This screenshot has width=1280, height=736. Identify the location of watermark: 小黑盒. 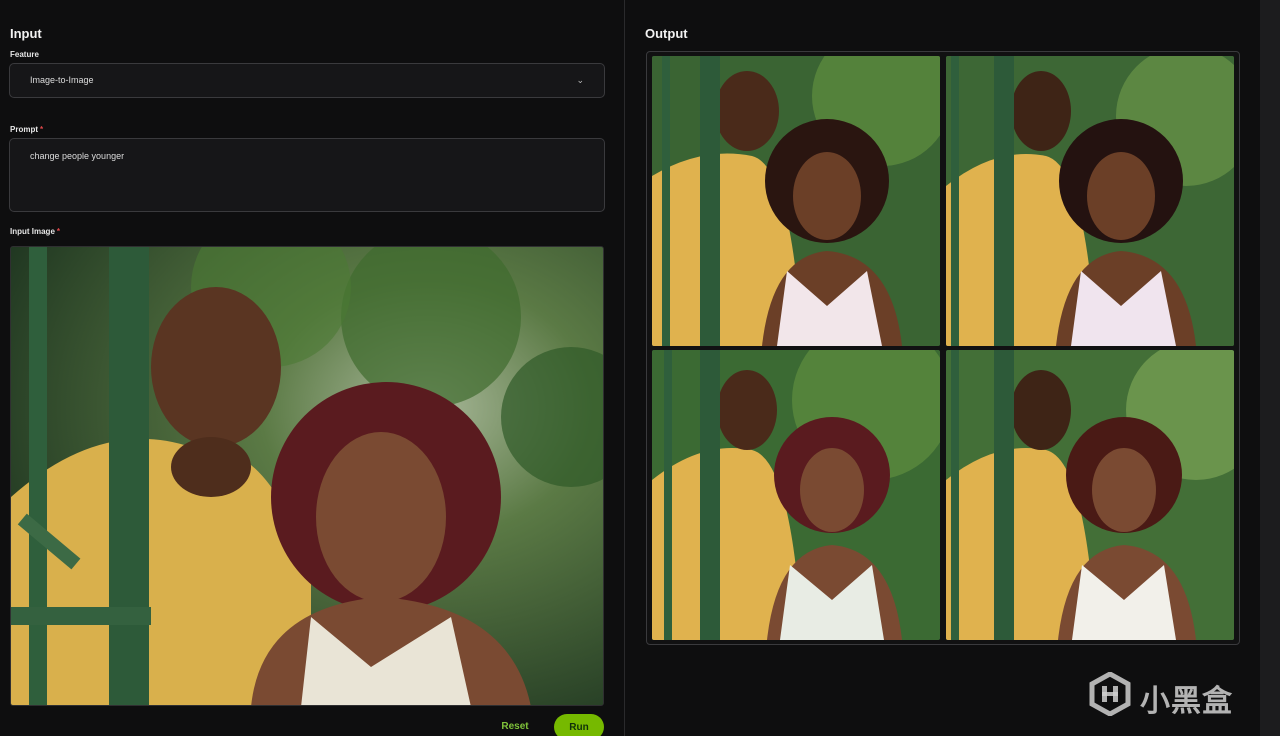
(1168, 695).